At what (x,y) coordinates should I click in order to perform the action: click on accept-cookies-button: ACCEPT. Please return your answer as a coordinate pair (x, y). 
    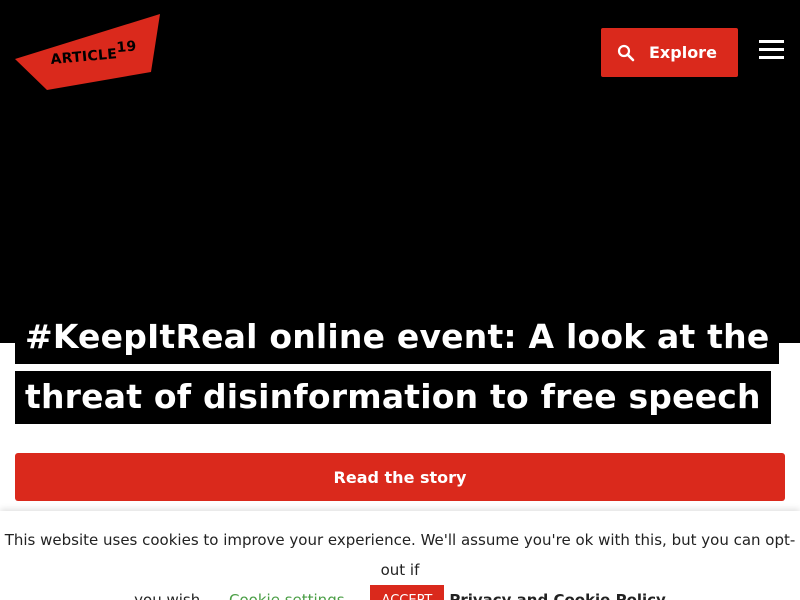
    Looking at the image, I should click on (407, 592).